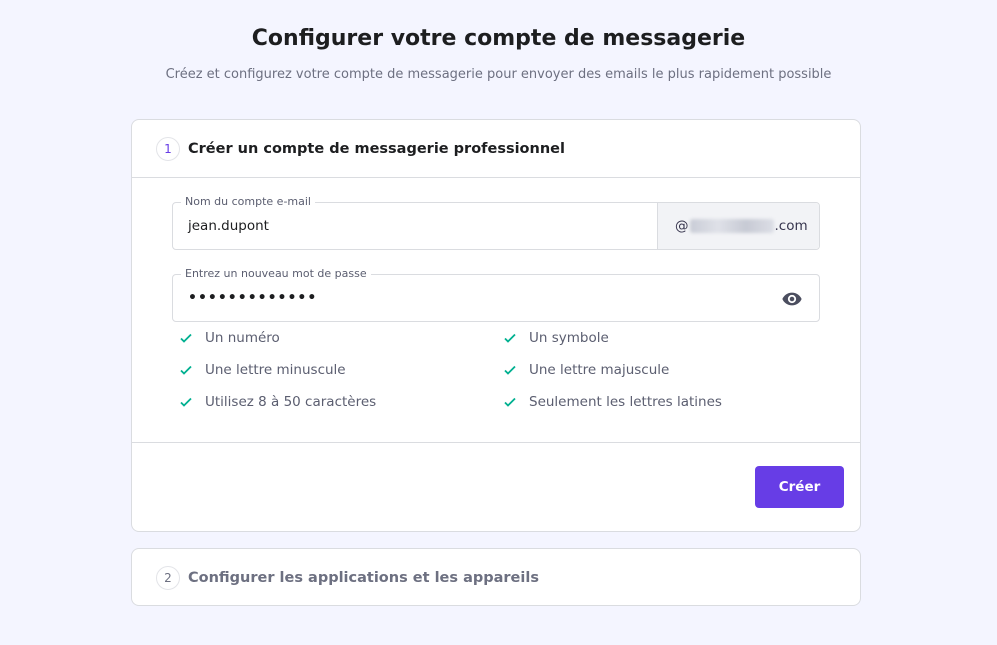 This screenshot has height=645, width=997. I want to click on step-2-number: 2, so click(168, 578).